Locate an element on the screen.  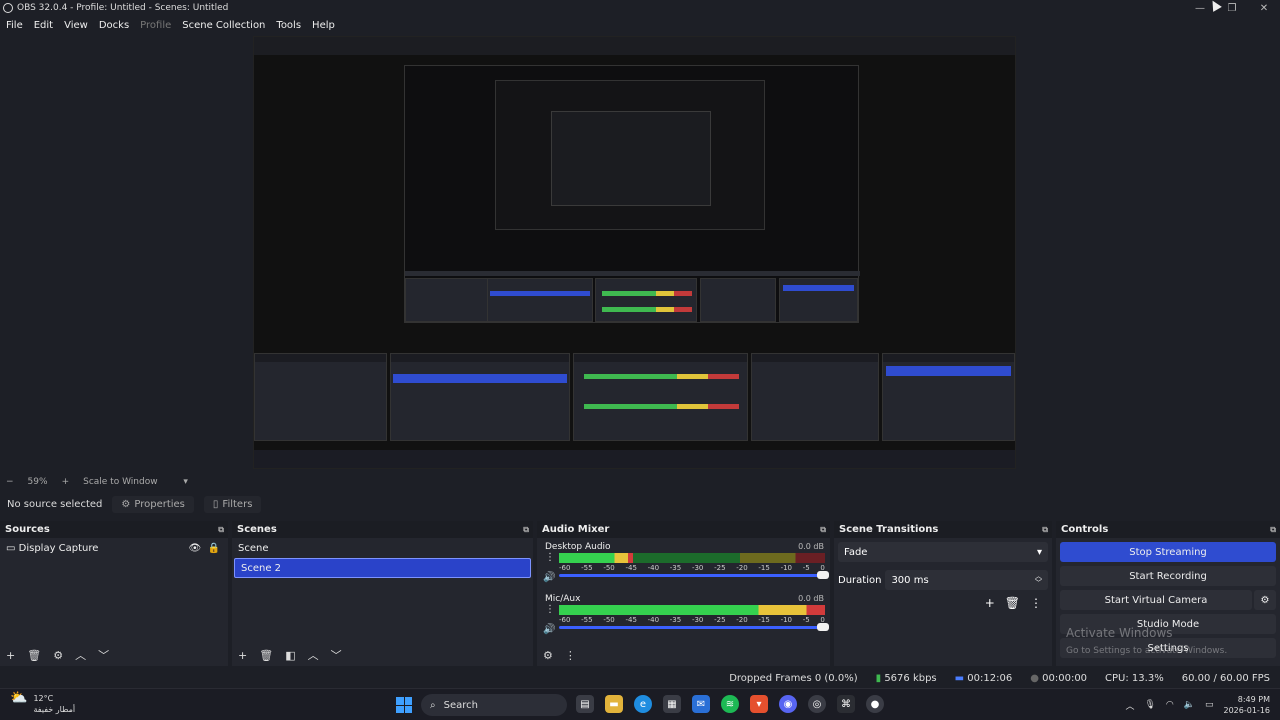
track-name: Mic/Aux is located at coordinates (563, 599).